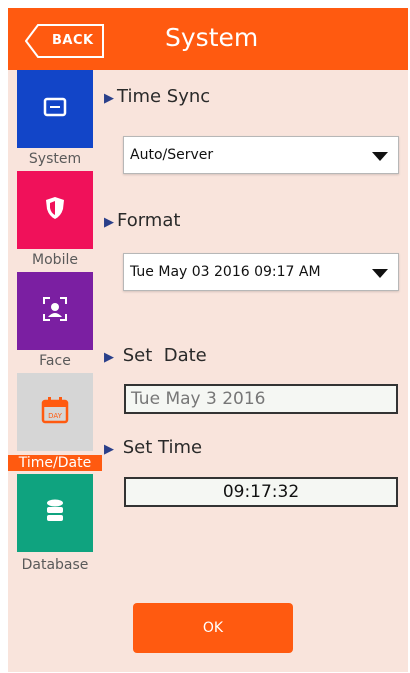 The image size is (410, 673). Describe the element at coordinates (225, 272) in the screenshot. I see `format-value: Tue May 03 2016 09:17 AM` at that location.